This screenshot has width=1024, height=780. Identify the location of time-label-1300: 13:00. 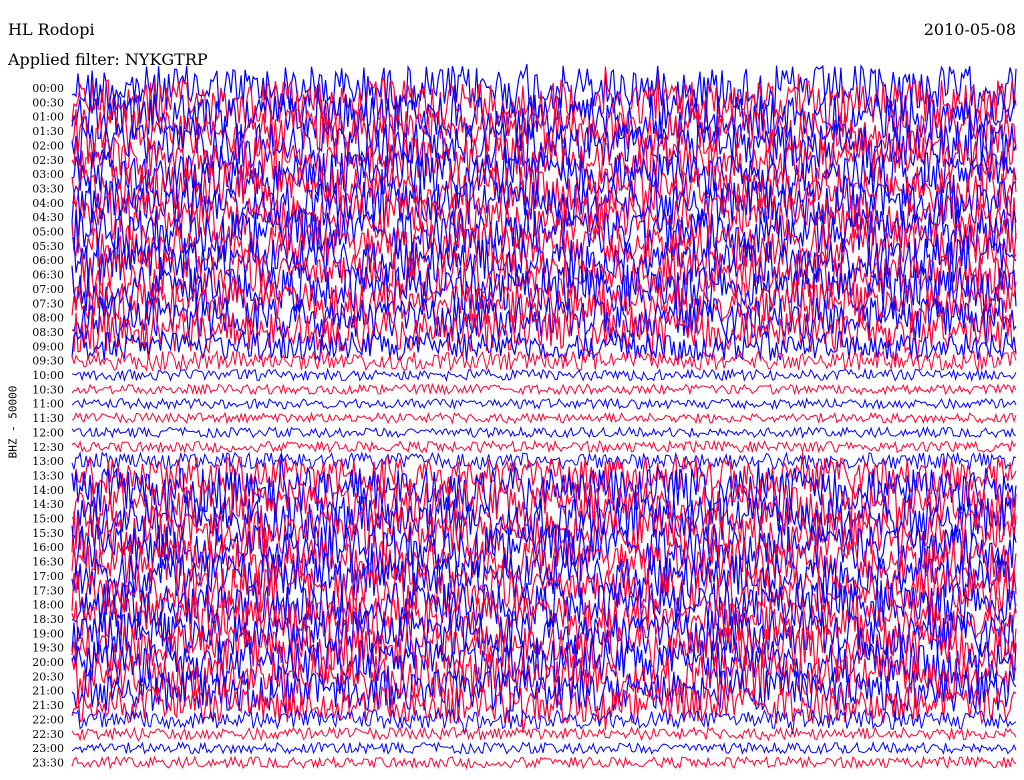
(48, 461).